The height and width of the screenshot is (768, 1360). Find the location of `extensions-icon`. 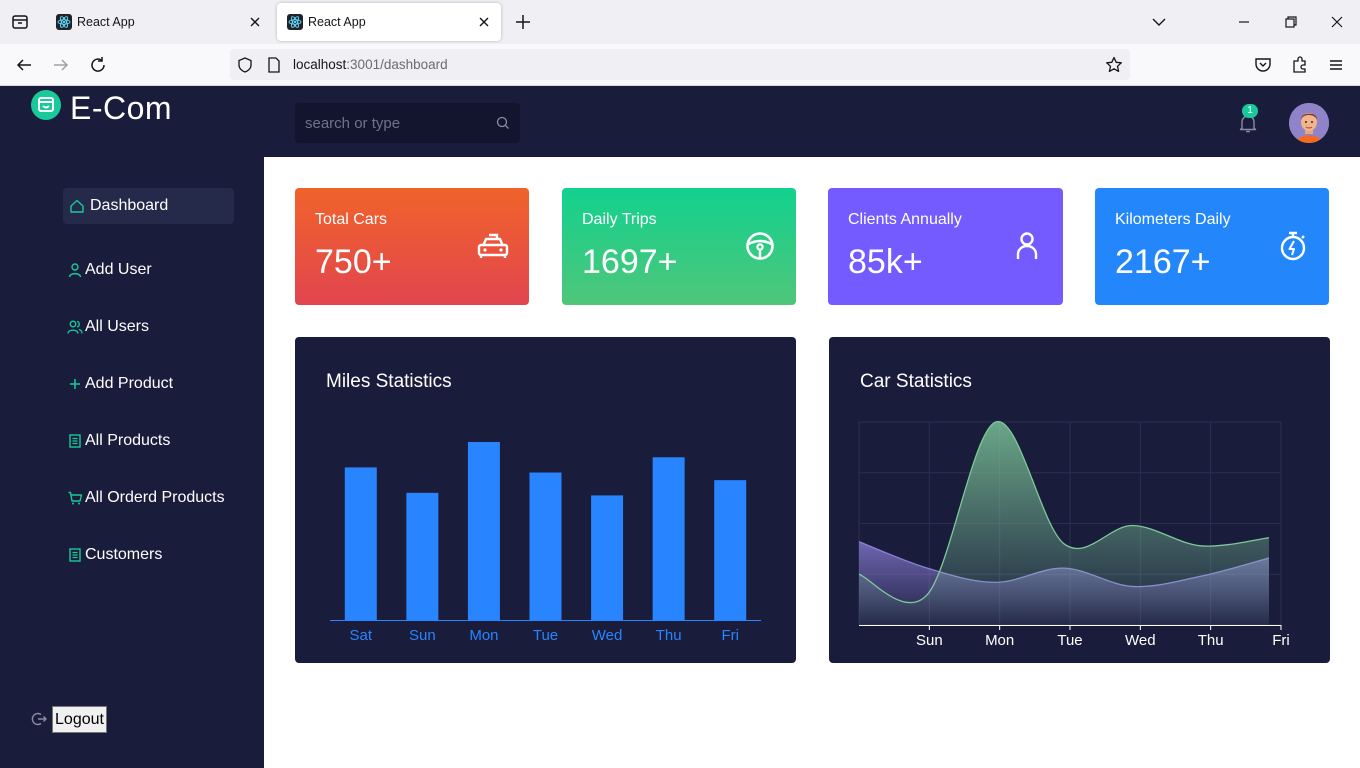

extensions-icon is located at coordinates (1300, 65).